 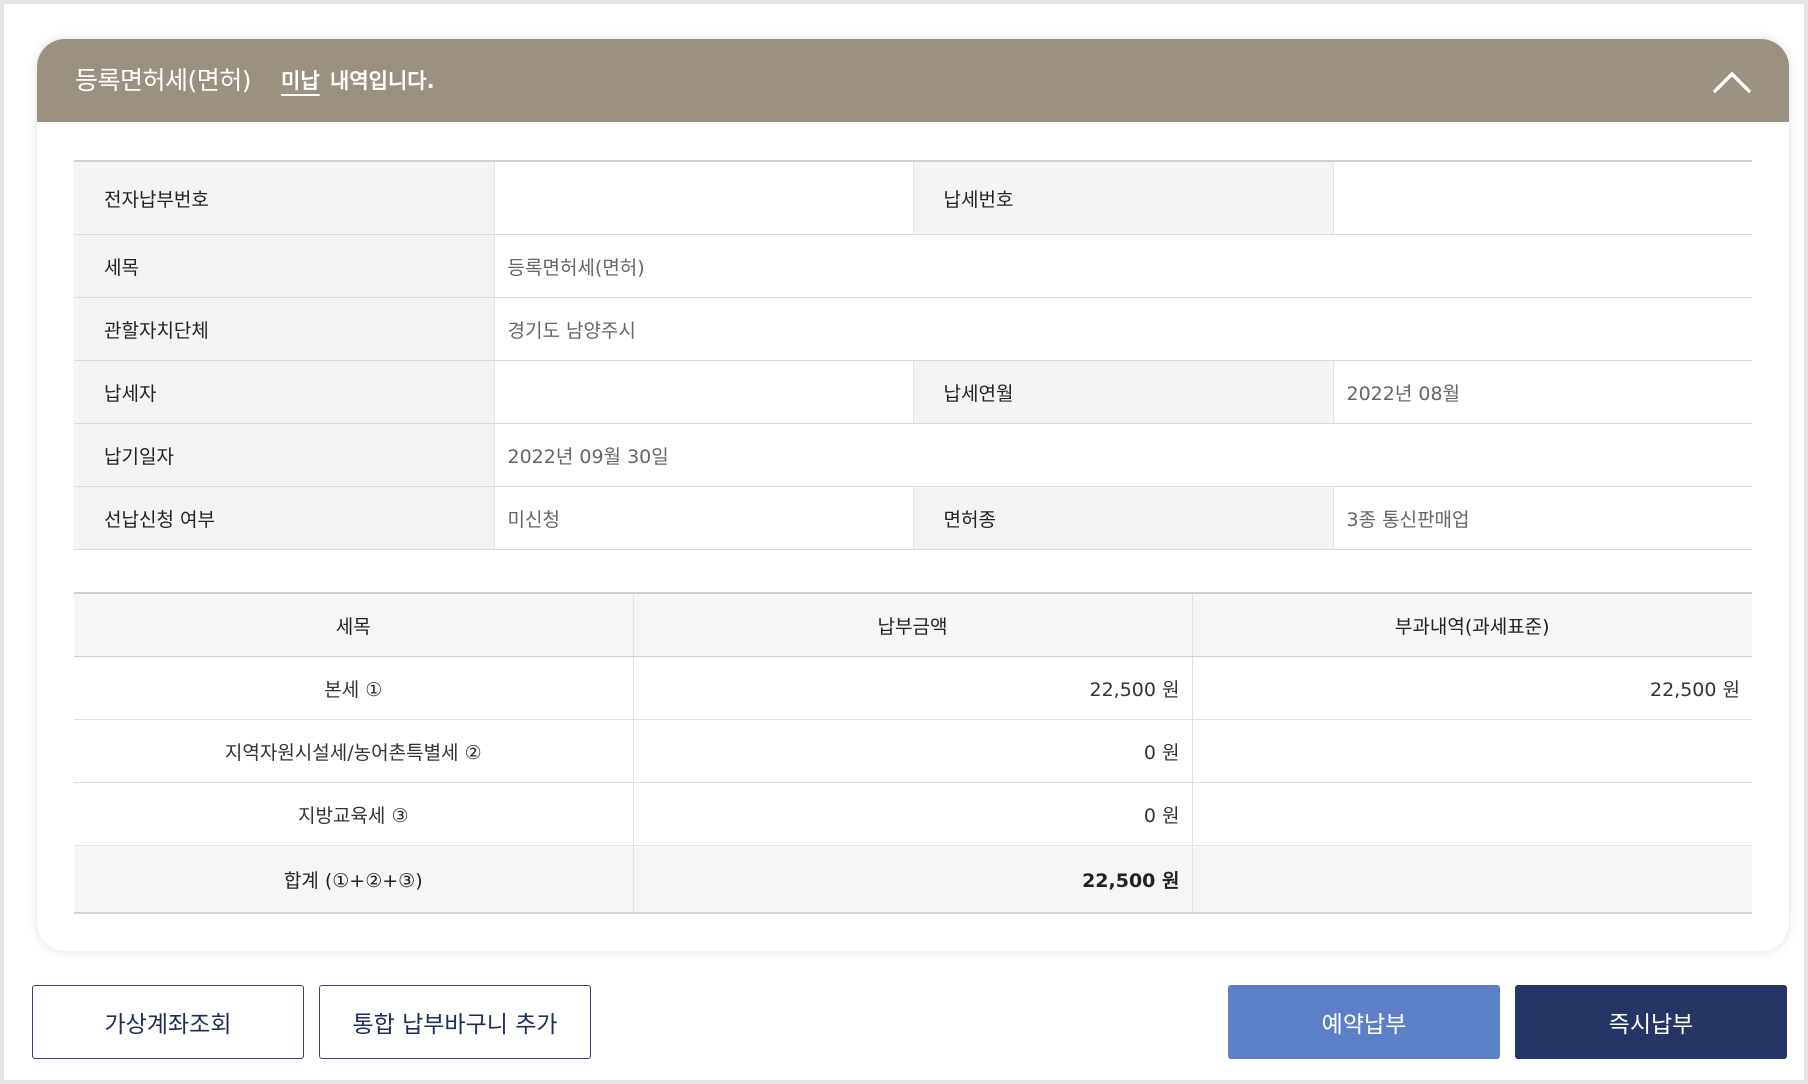 I want to click on info-row: 선납신청 여부 미신청 면허종 3종 통신판매업, so click(x=913, y=518).